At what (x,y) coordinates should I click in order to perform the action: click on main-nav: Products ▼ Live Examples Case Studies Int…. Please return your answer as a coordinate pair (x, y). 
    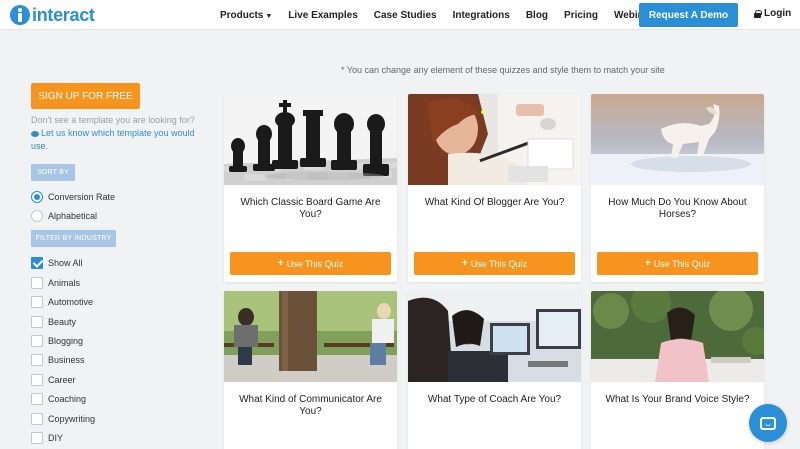
    Looking at the image, I should click on (436, 15).